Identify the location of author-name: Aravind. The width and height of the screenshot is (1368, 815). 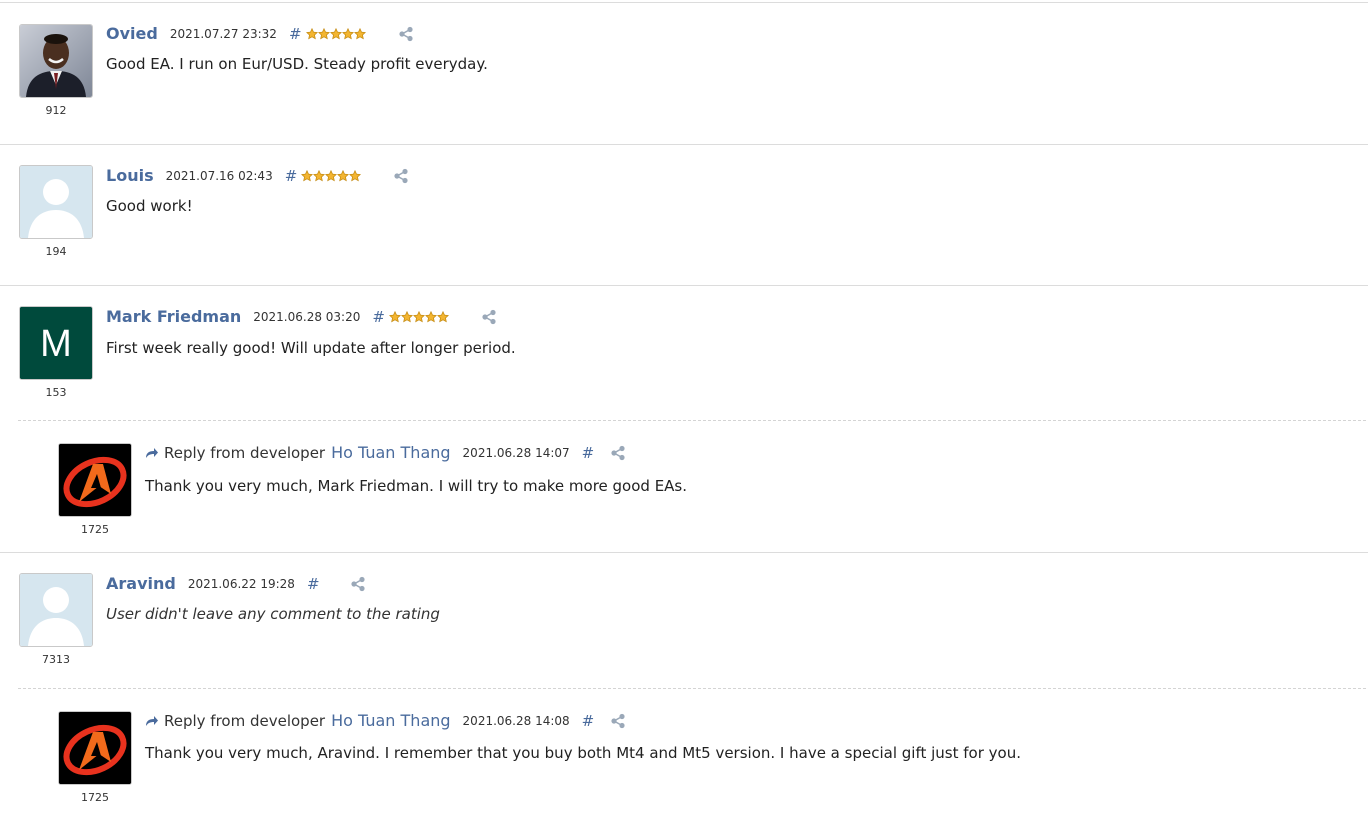
(141, 583).